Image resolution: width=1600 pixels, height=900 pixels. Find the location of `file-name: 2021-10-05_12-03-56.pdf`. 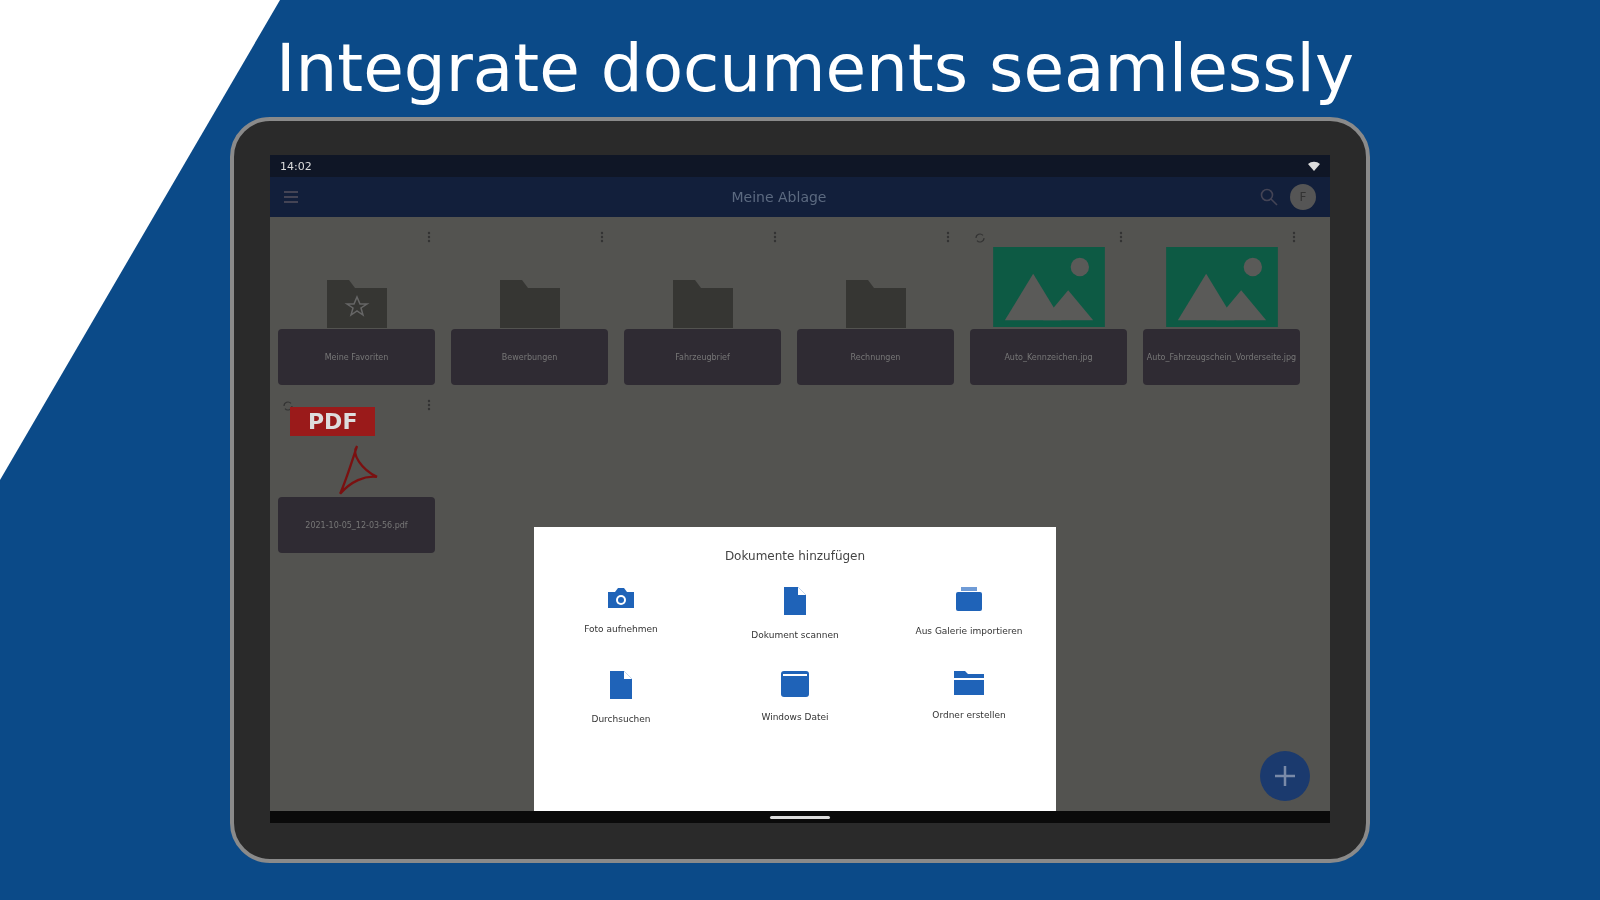

file-name: 2021-10-05_12-03-56.pdf is located at coordinates (356, 525).